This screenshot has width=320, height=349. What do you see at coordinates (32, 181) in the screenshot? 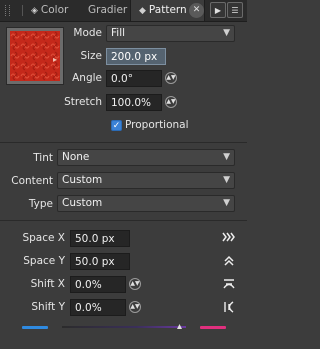
I see `content-label: Content` at bounding box center [32, 181].